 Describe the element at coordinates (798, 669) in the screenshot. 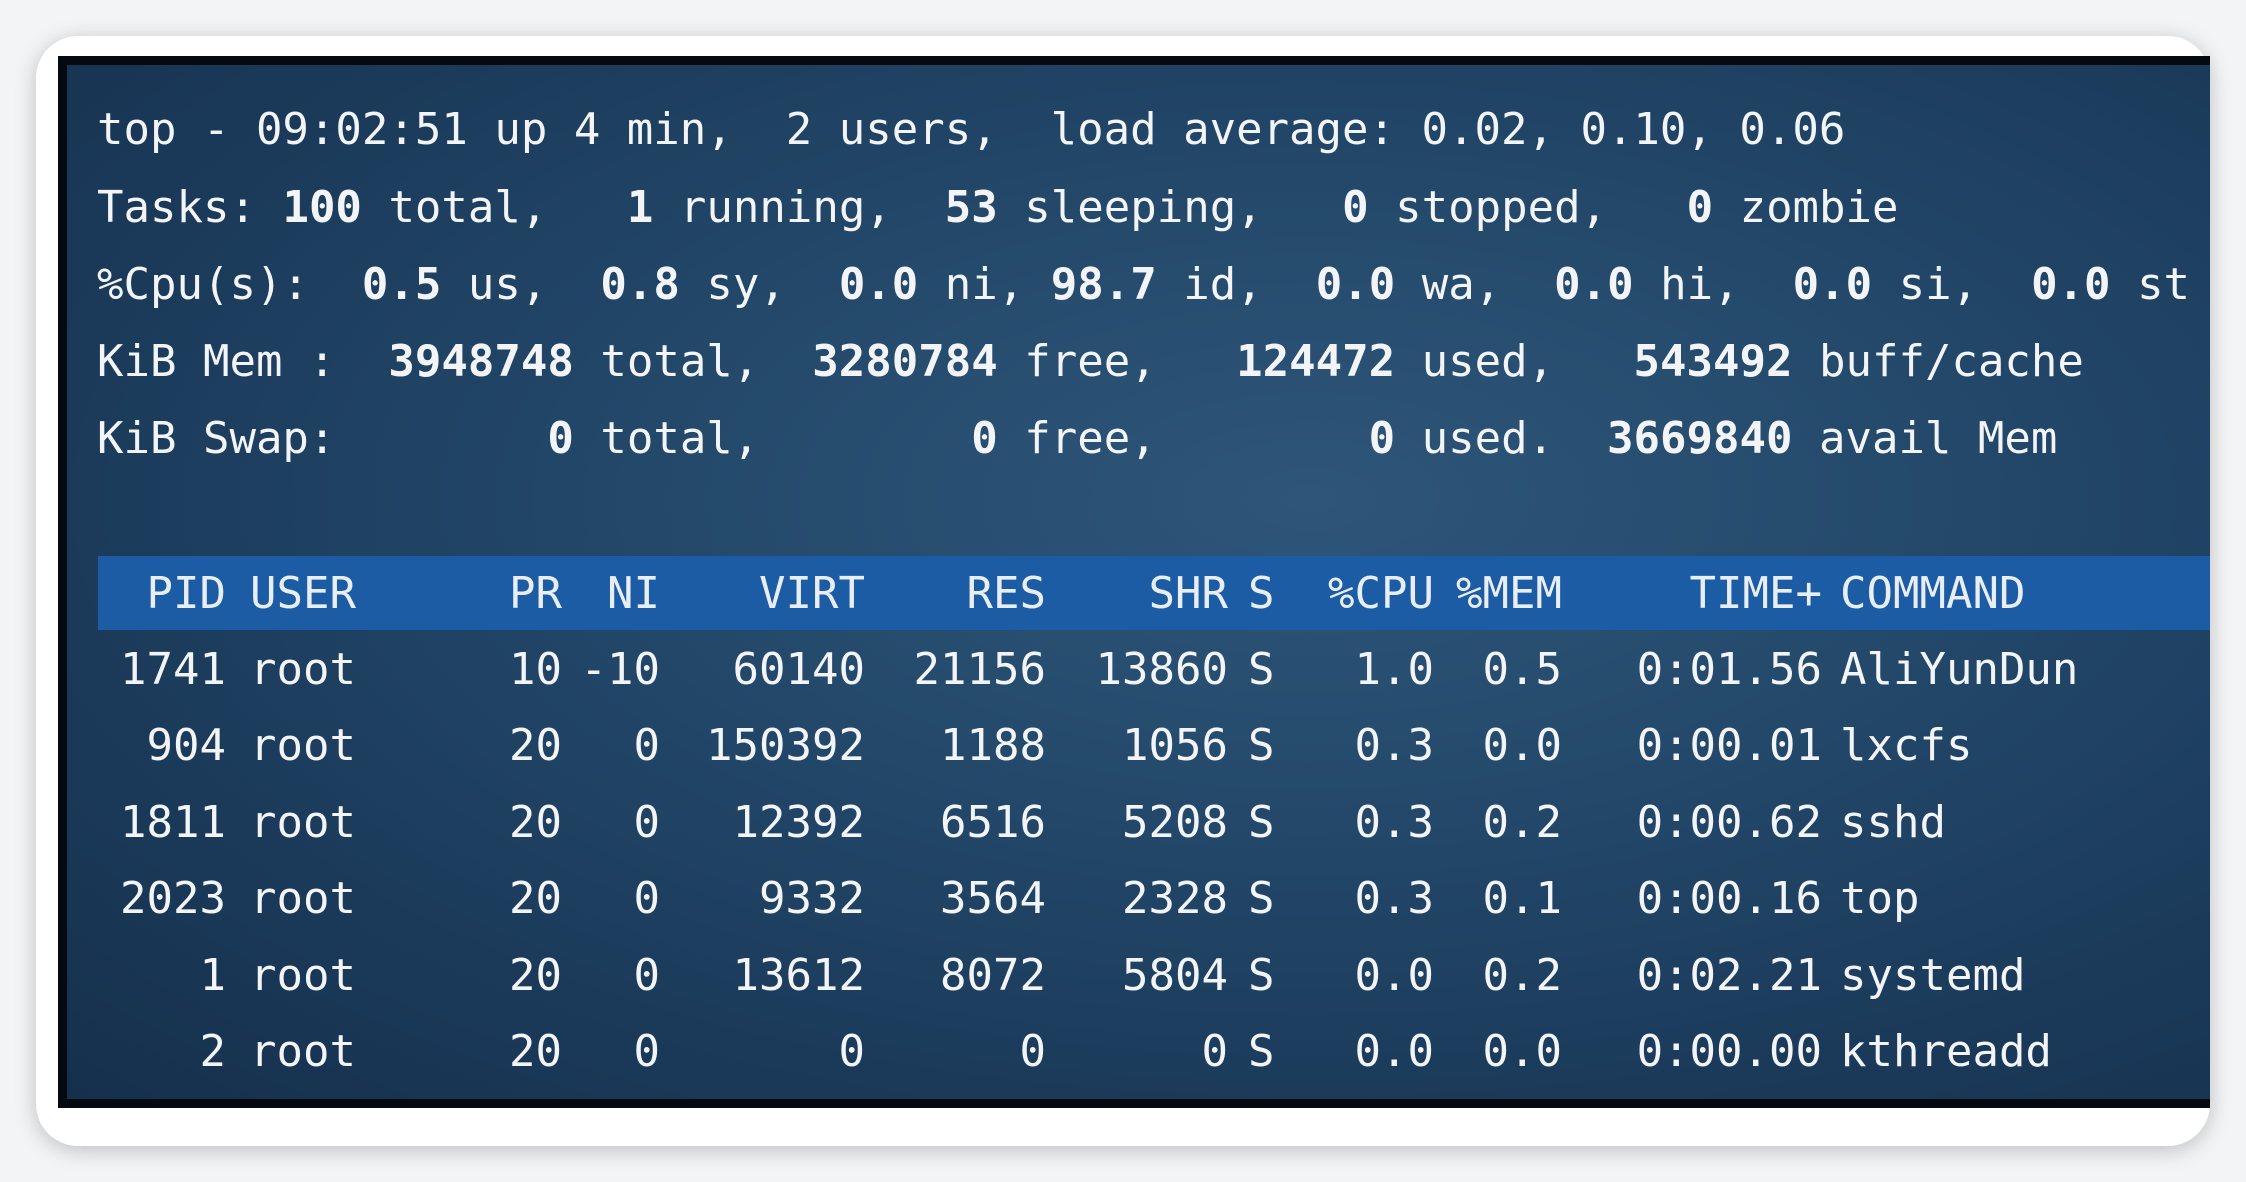

I see `cell-virt: 60140` at that location.